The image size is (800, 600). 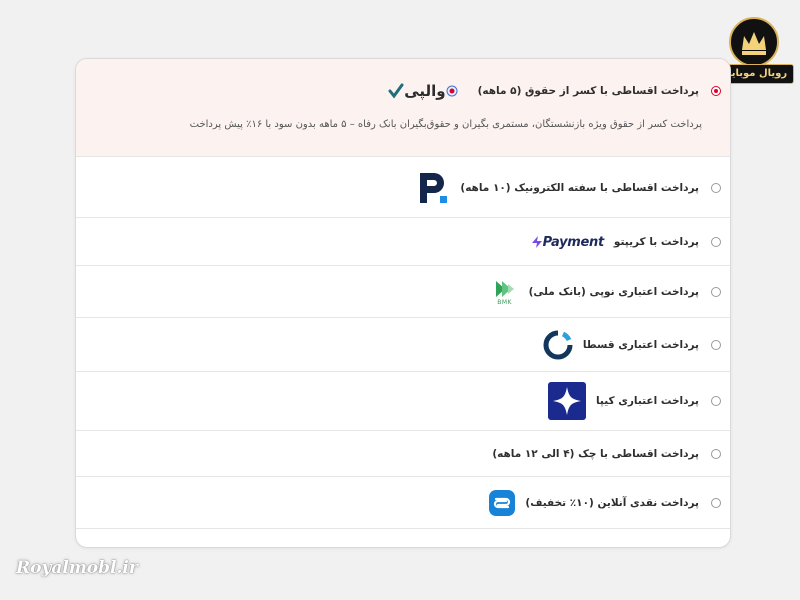 I want to click on option-label: پرداخت نقدی آنلاین (۱۰٪ تخفیف), so click(x=612, y=503).